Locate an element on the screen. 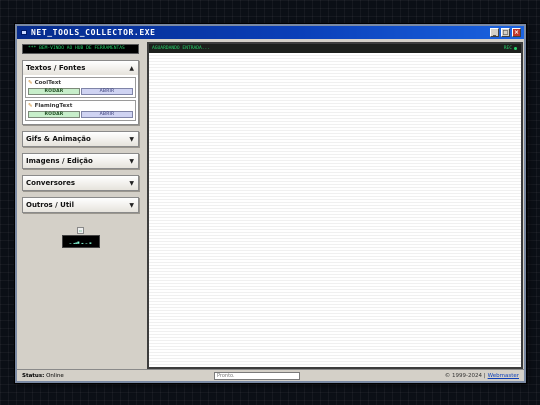  tool-card-cooltext: ✎ CoolText RODAR ABRIR is located at coordinates (80, 87).